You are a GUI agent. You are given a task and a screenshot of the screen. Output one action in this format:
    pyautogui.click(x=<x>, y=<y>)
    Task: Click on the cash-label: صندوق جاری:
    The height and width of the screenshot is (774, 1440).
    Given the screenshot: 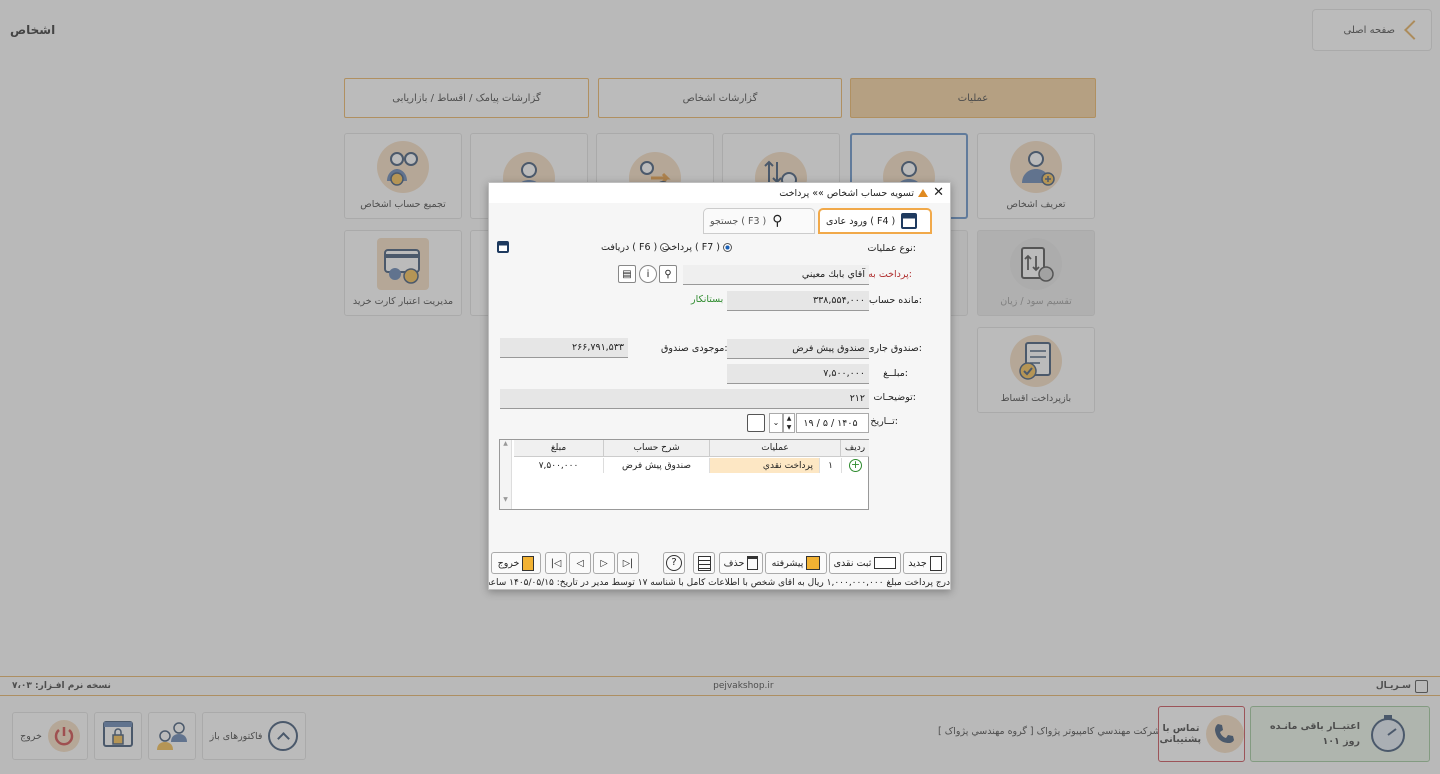 What is the action you would take?
    pyautogui.click(x=894, y=348)
    